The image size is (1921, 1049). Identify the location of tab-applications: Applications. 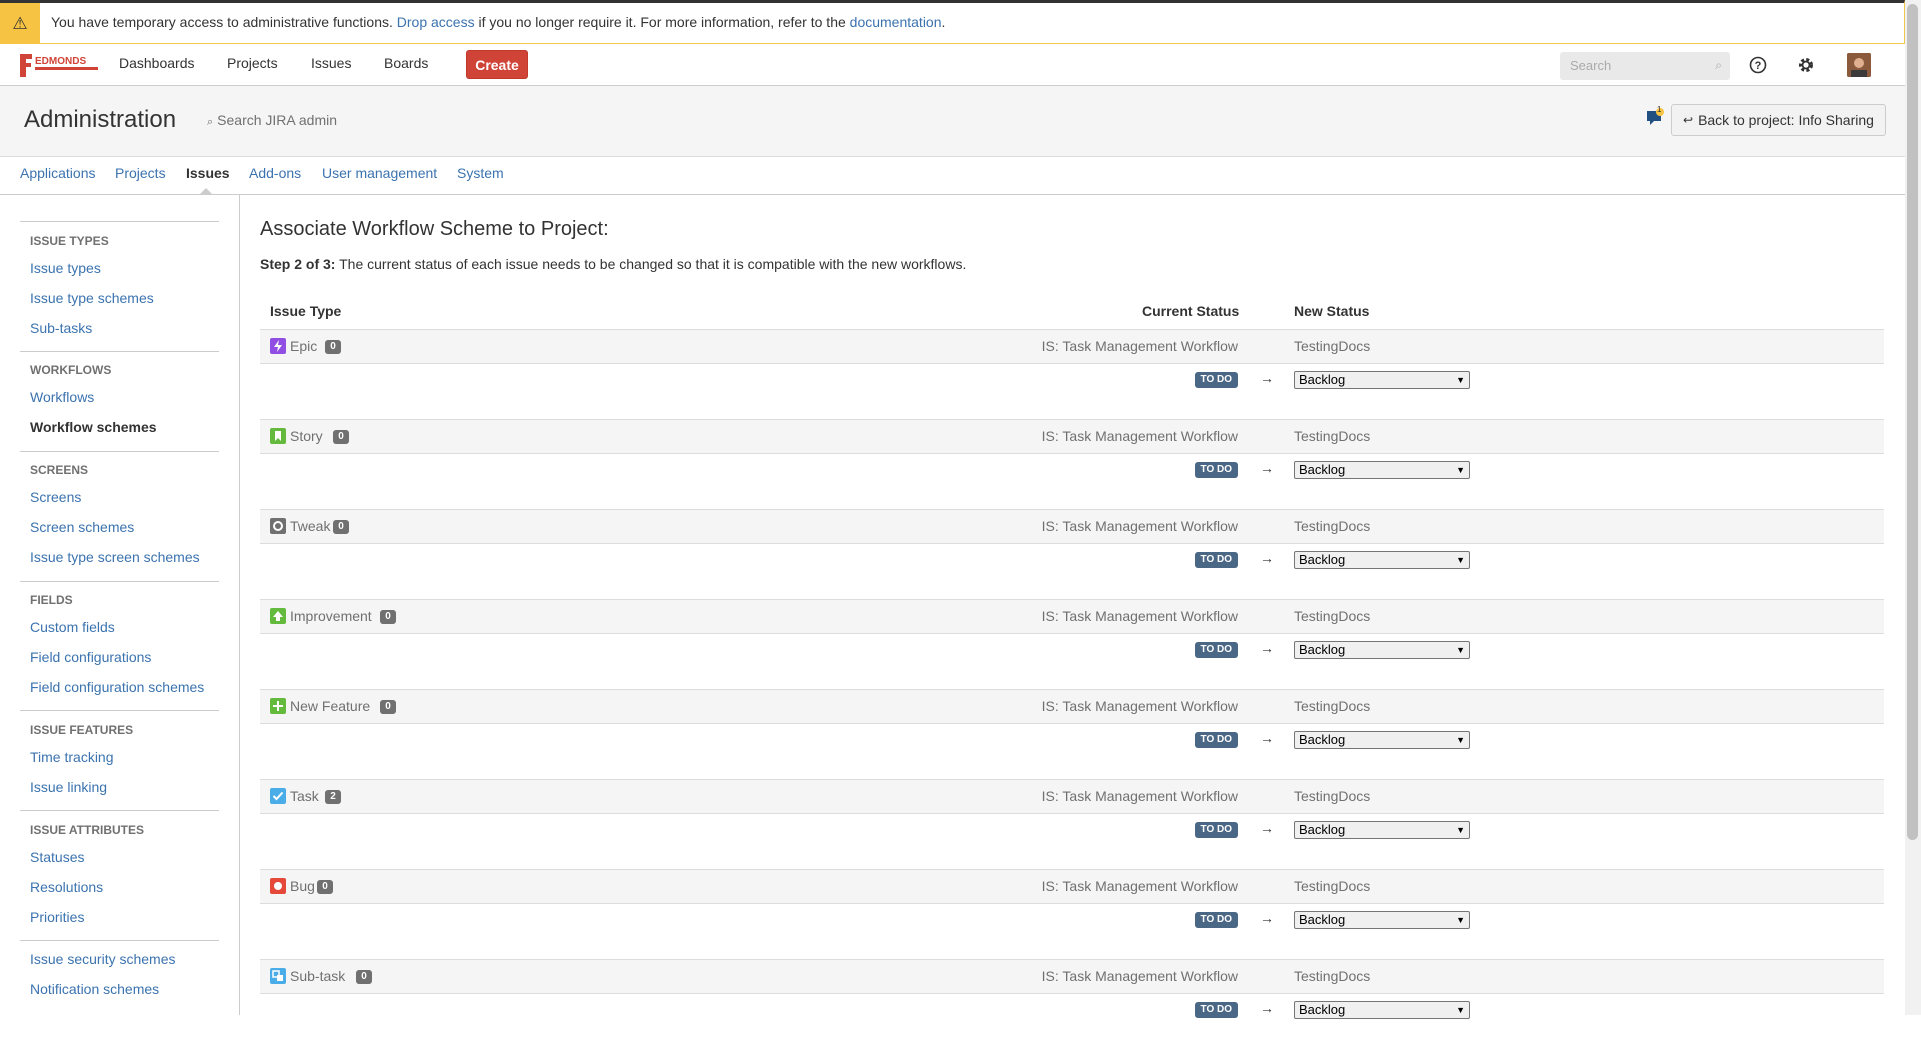
(58, 173).